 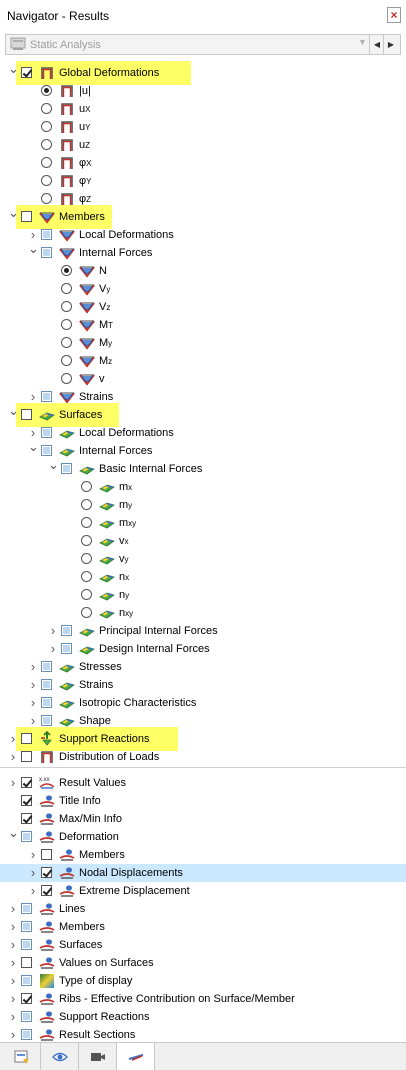 I want to click on tree-item-stresses: › Stresses, so click(x=203, y=667).